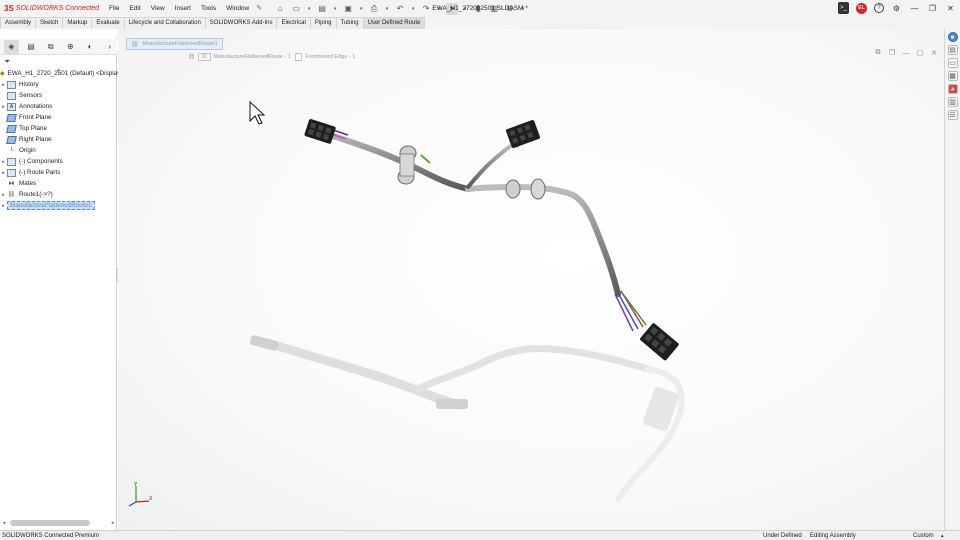  Describe the element at coordinates (4, 523) in the screenshot. I see `scroll-left-icon: ◂` at that location.